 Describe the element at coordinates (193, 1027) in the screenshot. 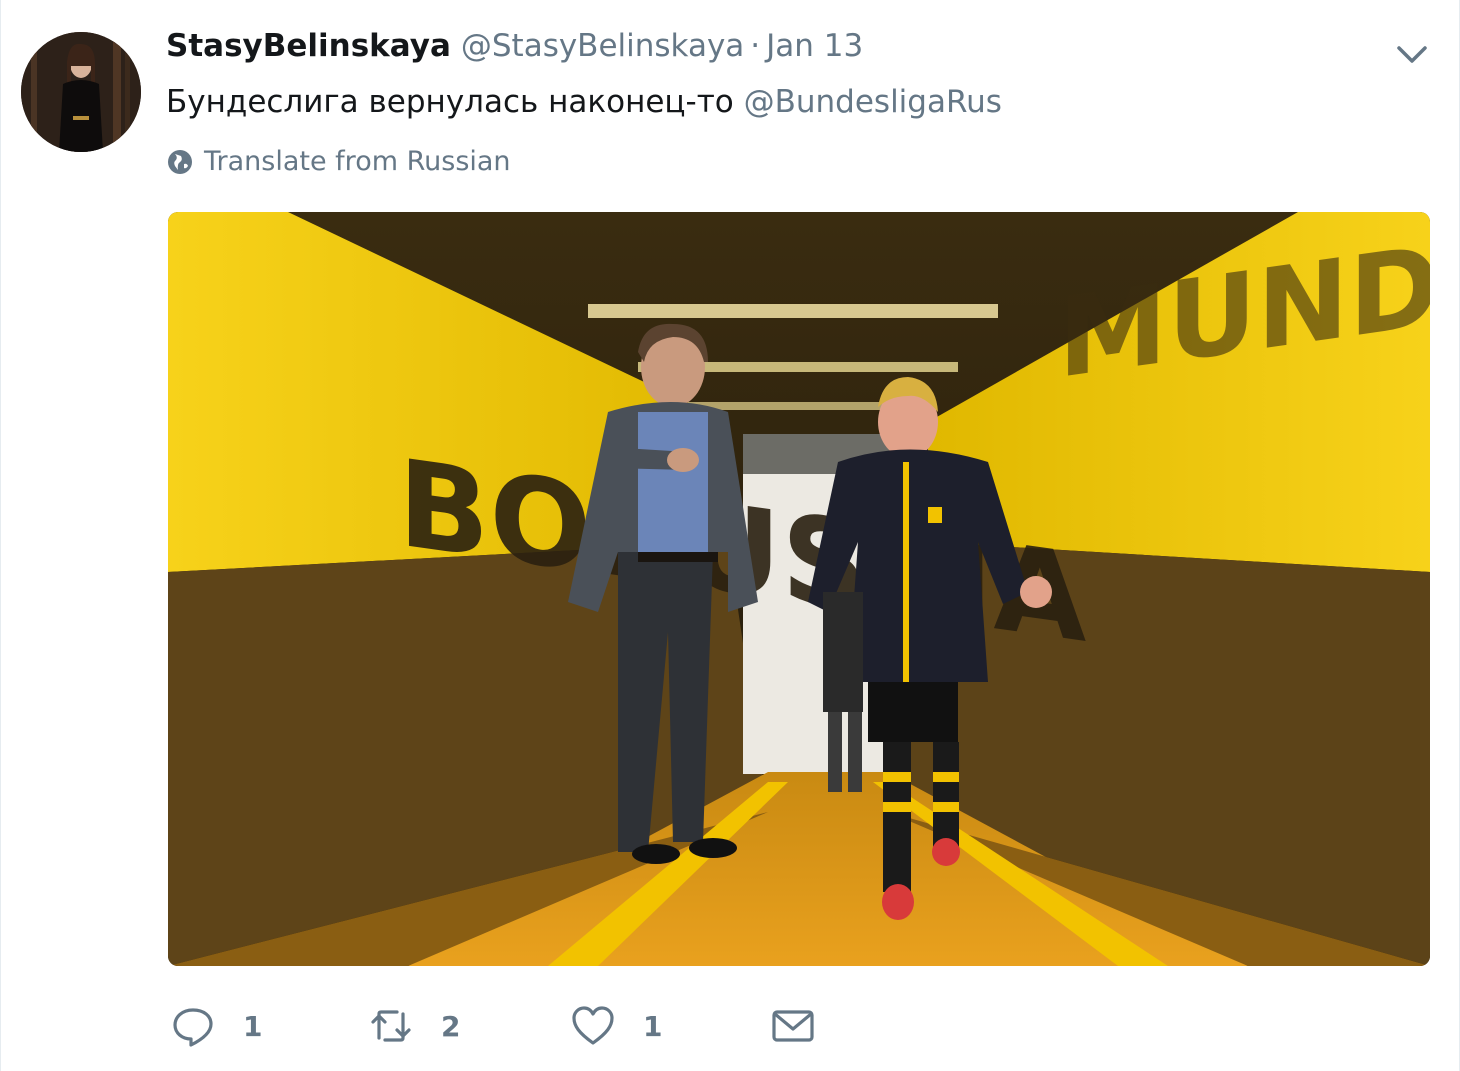

I see `reply-icon` at that location.